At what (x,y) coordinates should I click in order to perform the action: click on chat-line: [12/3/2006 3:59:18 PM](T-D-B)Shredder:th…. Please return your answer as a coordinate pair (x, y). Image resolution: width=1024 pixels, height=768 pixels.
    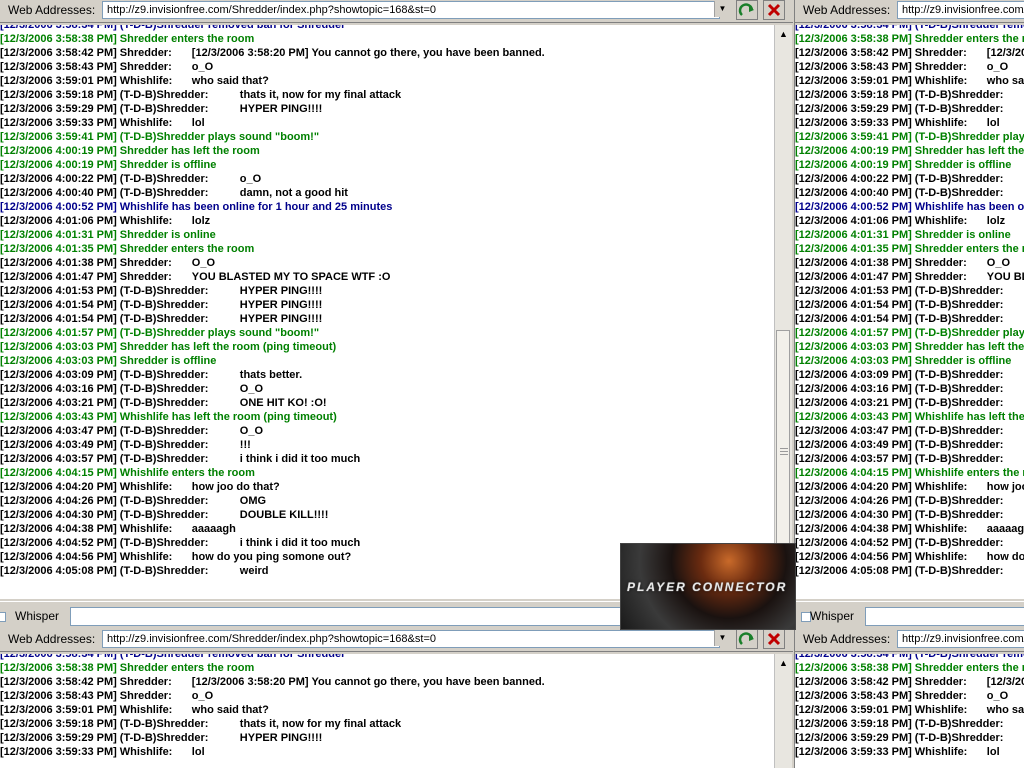
    Looking at the image, I should click on (909, 95).